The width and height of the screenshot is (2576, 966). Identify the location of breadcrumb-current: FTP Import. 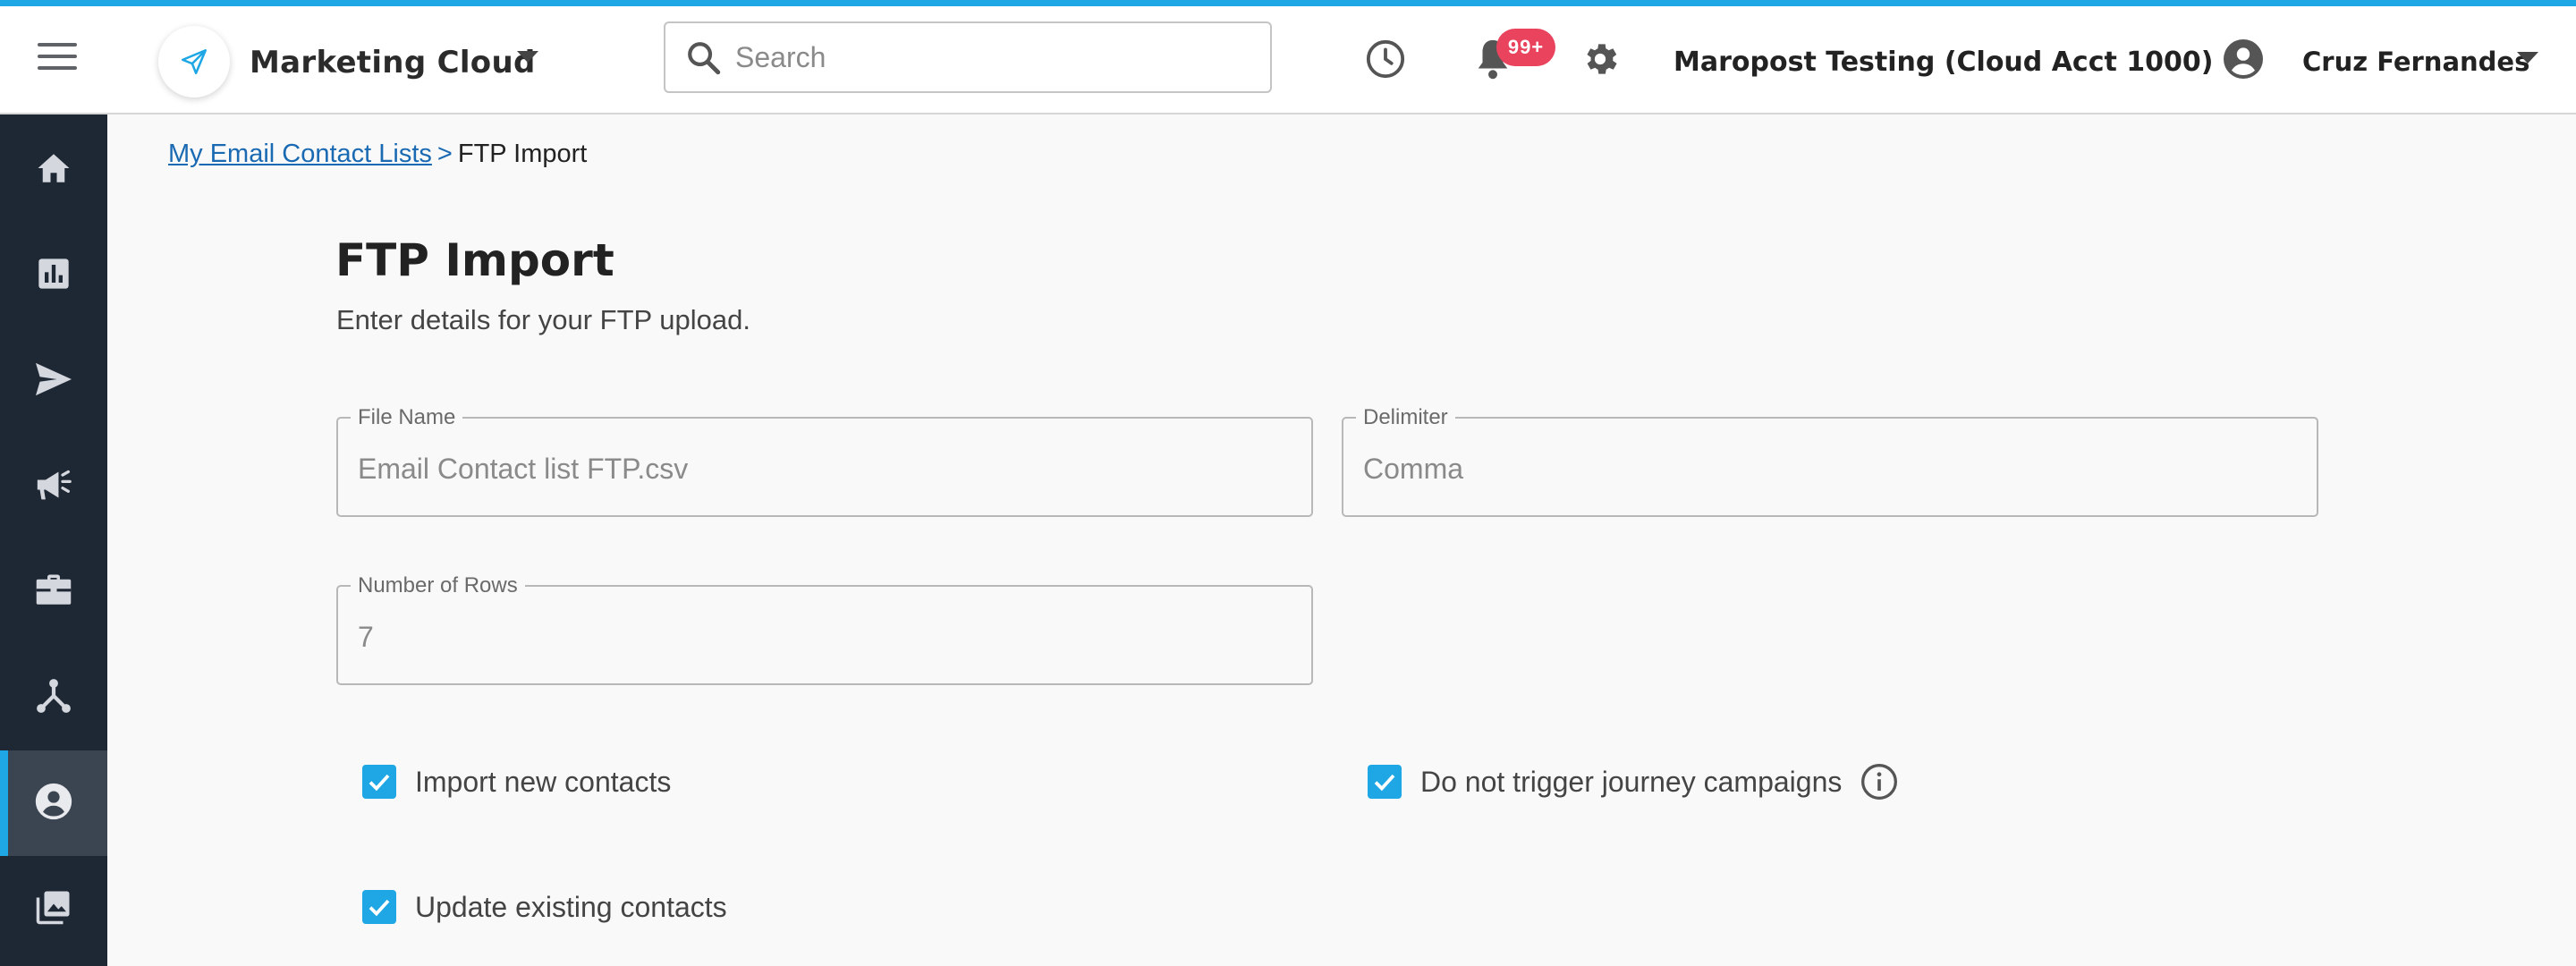
(522, 154).